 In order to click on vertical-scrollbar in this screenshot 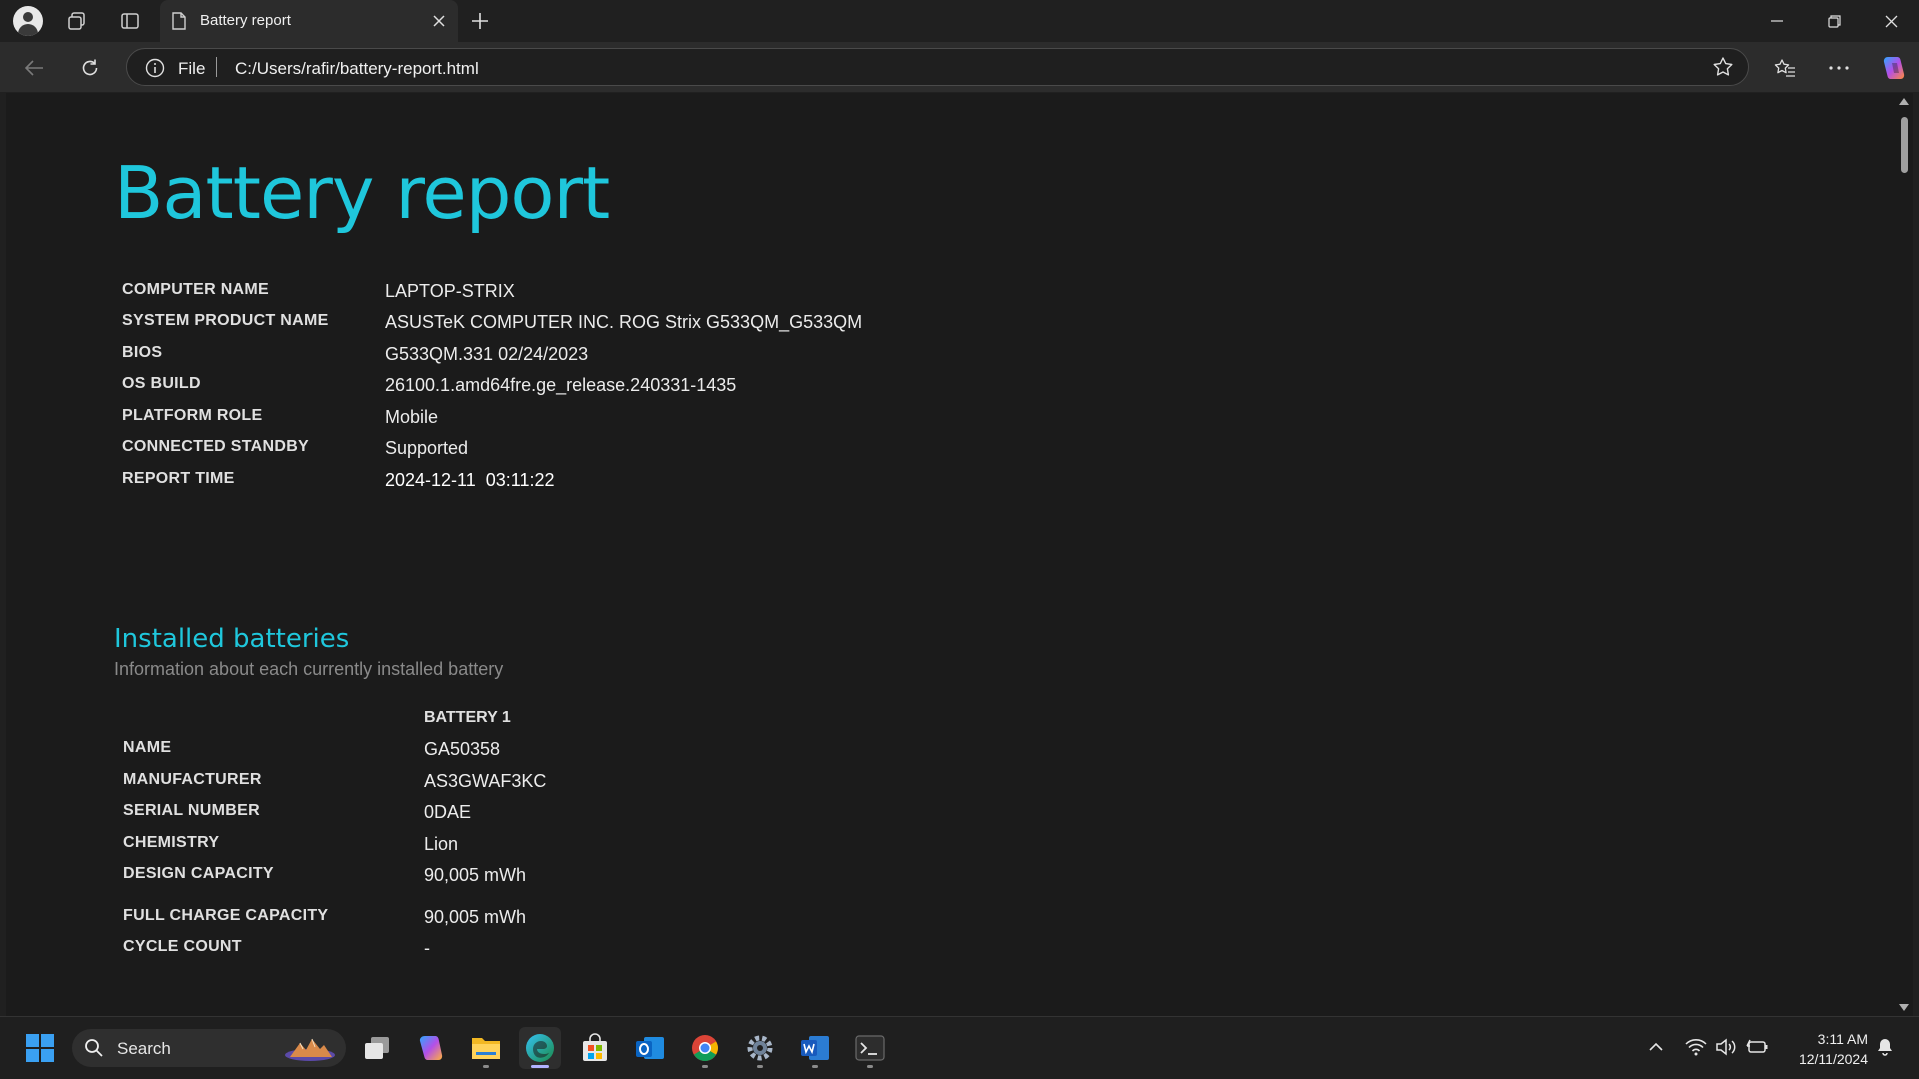, I will do `click(1904, 554)`.